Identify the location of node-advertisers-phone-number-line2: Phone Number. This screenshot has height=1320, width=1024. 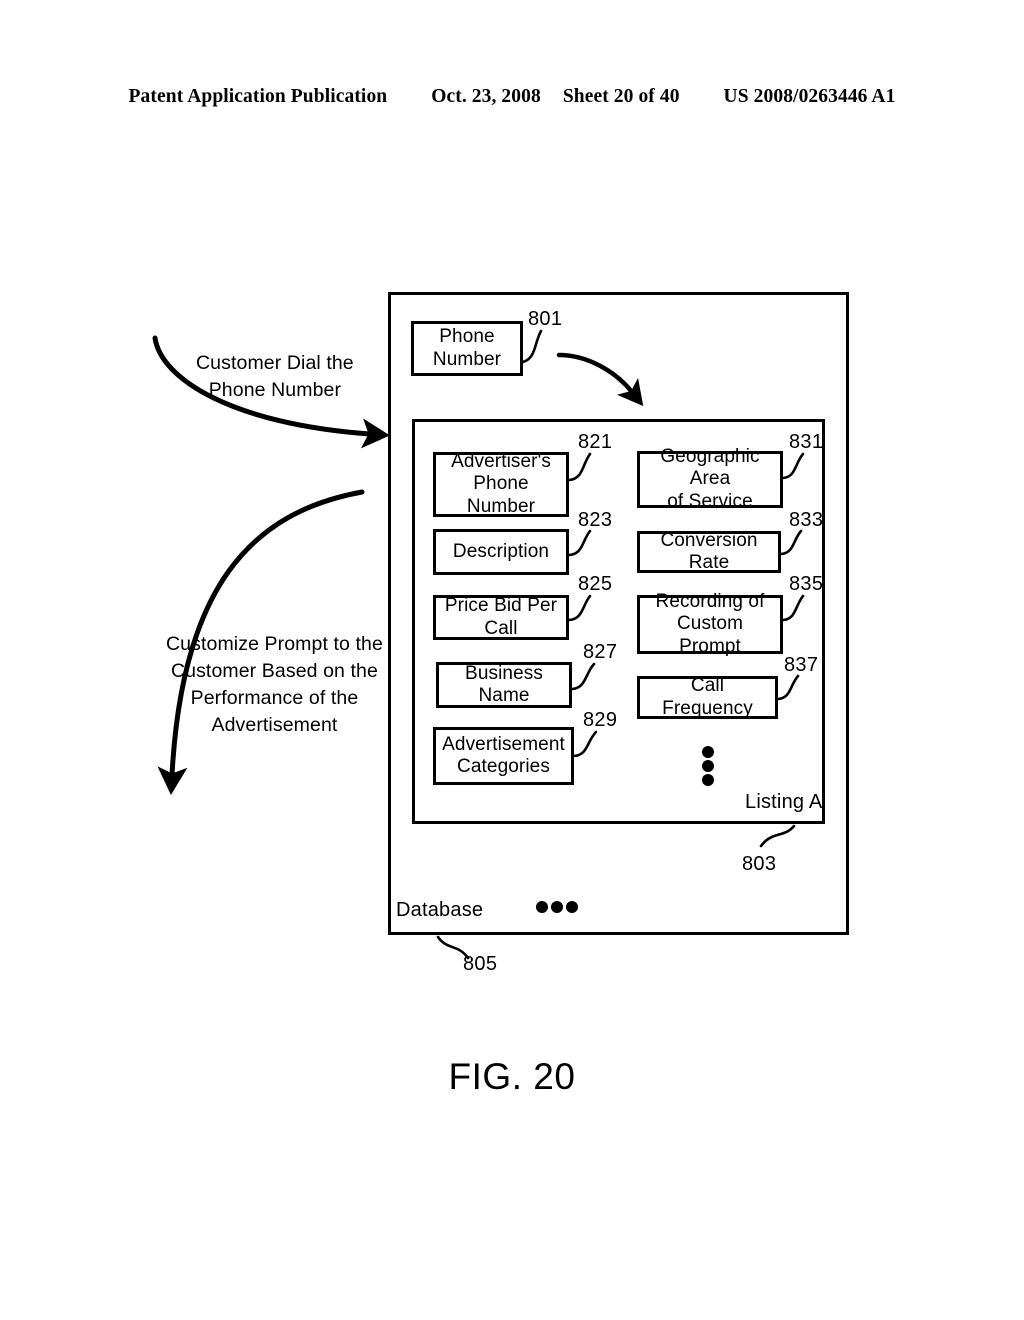
(501, 495).